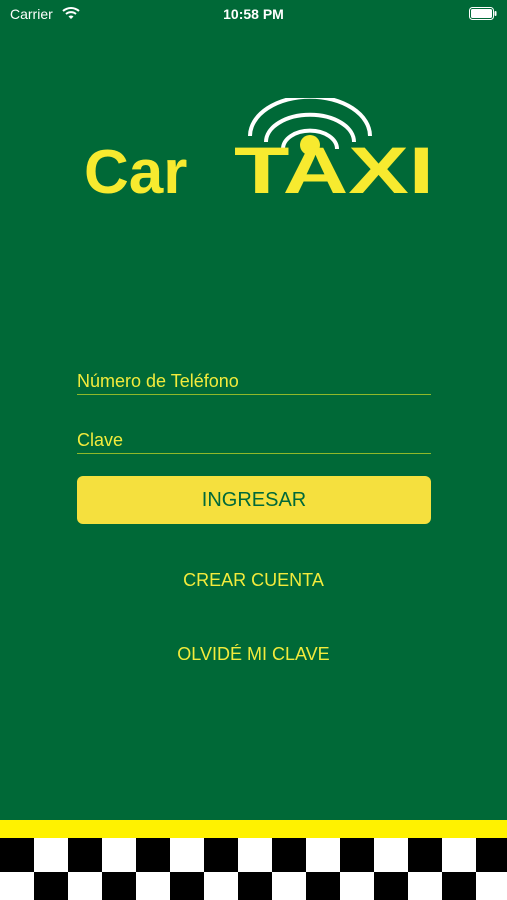 This screenshot has width=507, height=900. I want to click on status-time: 10:58 PM, so click(253, 14).